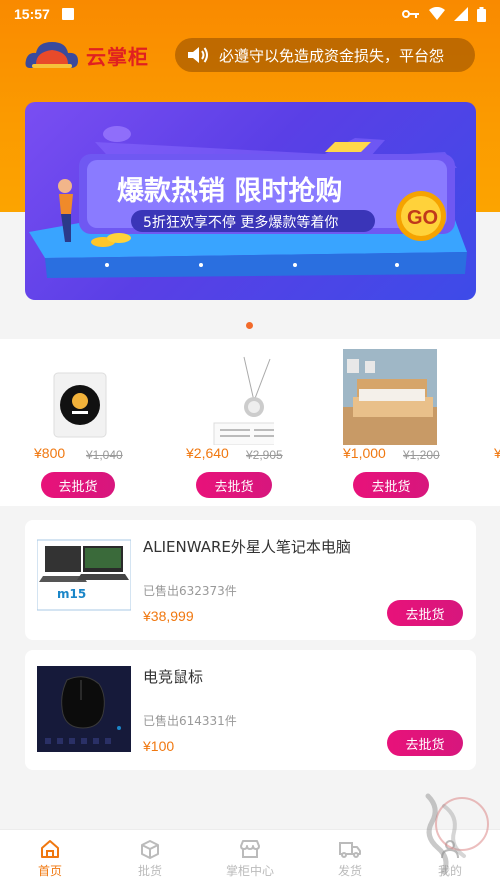  I want to click on product-title: ALIENWARE外星人笔记本电脑, so click(247, 547).